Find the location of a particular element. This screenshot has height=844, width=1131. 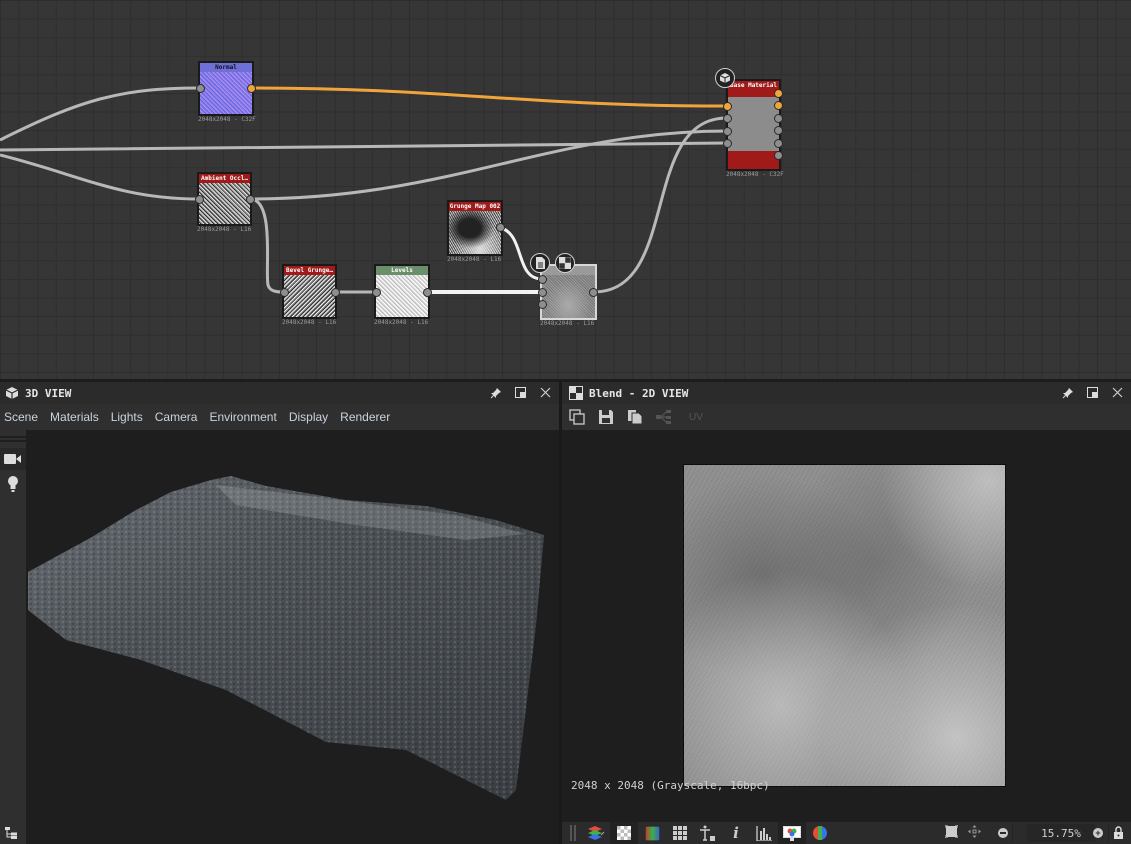

panel-titlebar: Blend - 2D VIEW is located at coordinates (846, 393).